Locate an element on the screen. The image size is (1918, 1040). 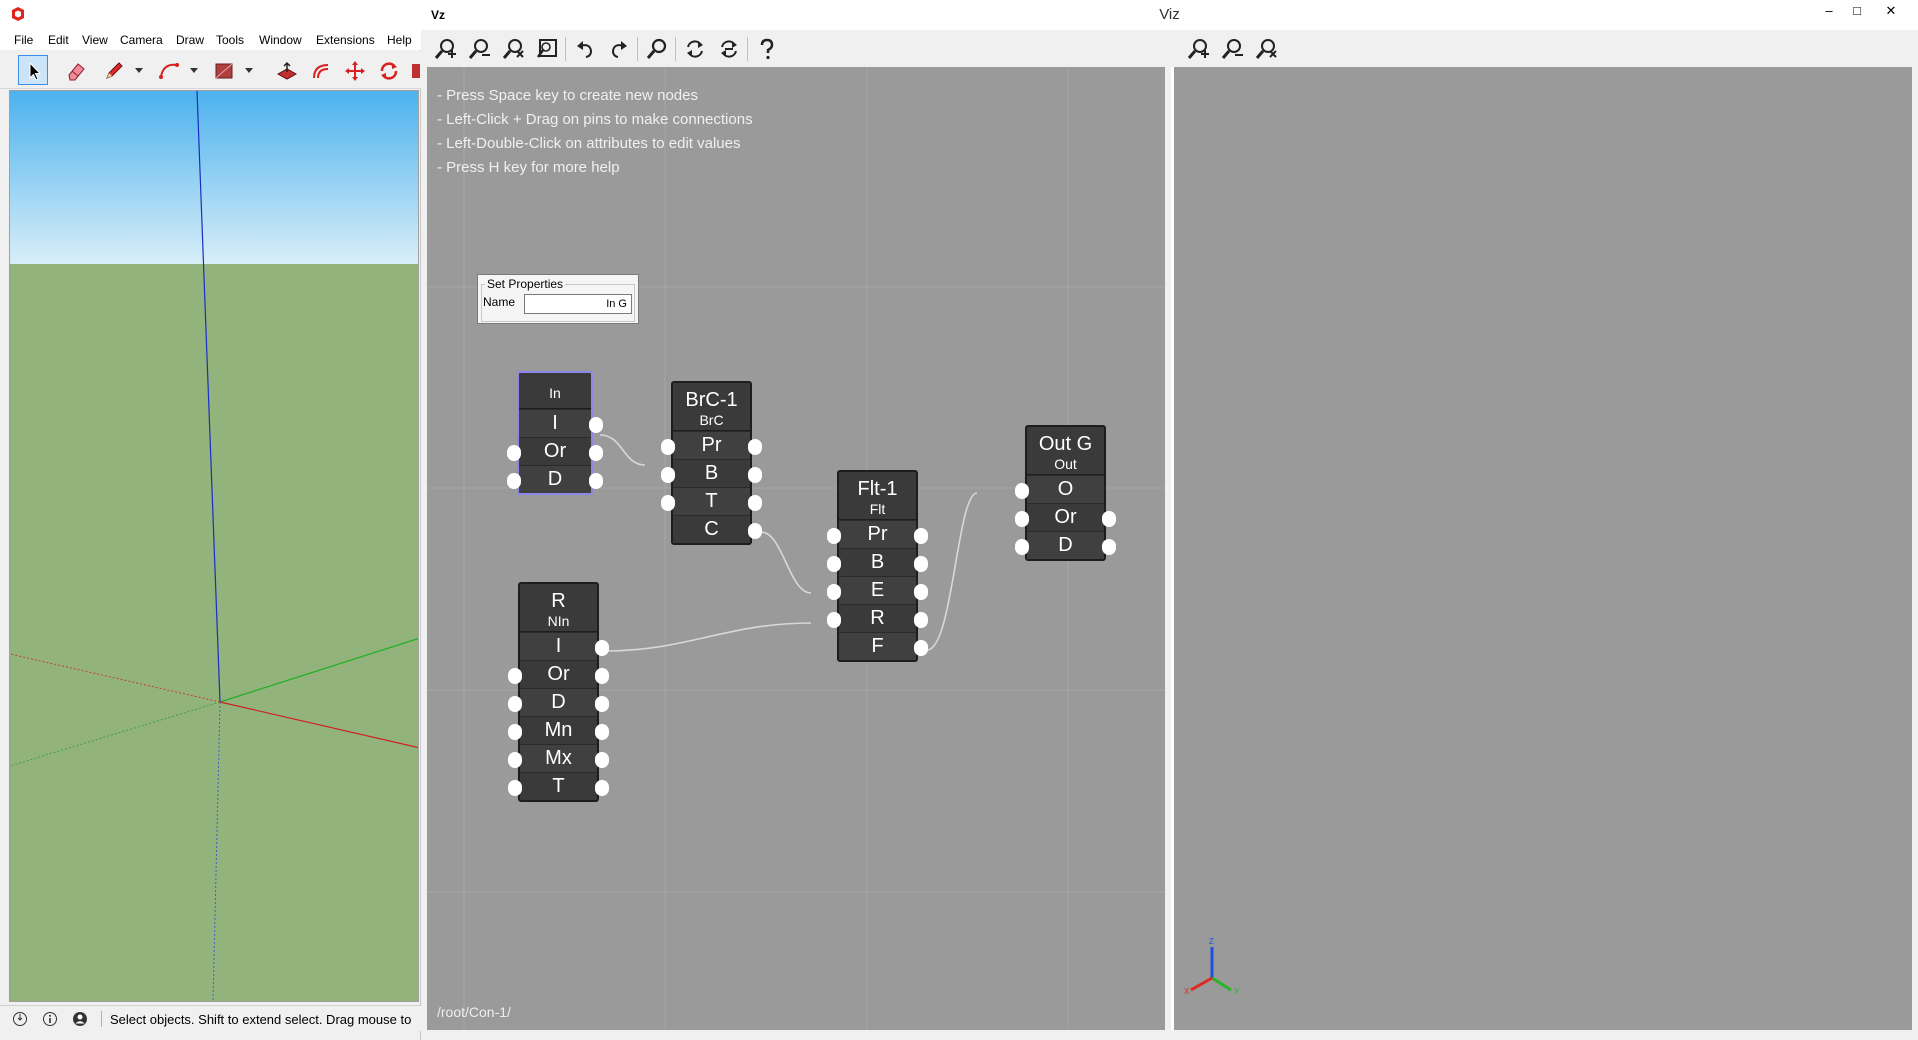
rotate-tool-button is located at coordinates (388, 70).